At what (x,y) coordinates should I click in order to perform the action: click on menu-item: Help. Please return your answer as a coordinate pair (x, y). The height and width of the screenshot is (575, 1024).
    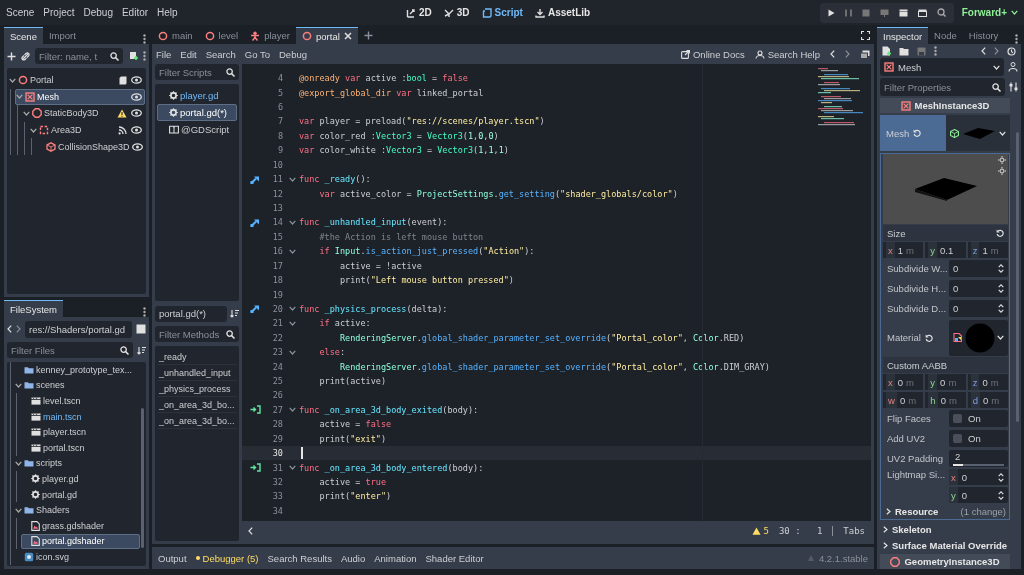
    Looking at the image, I should click on (167, 12).